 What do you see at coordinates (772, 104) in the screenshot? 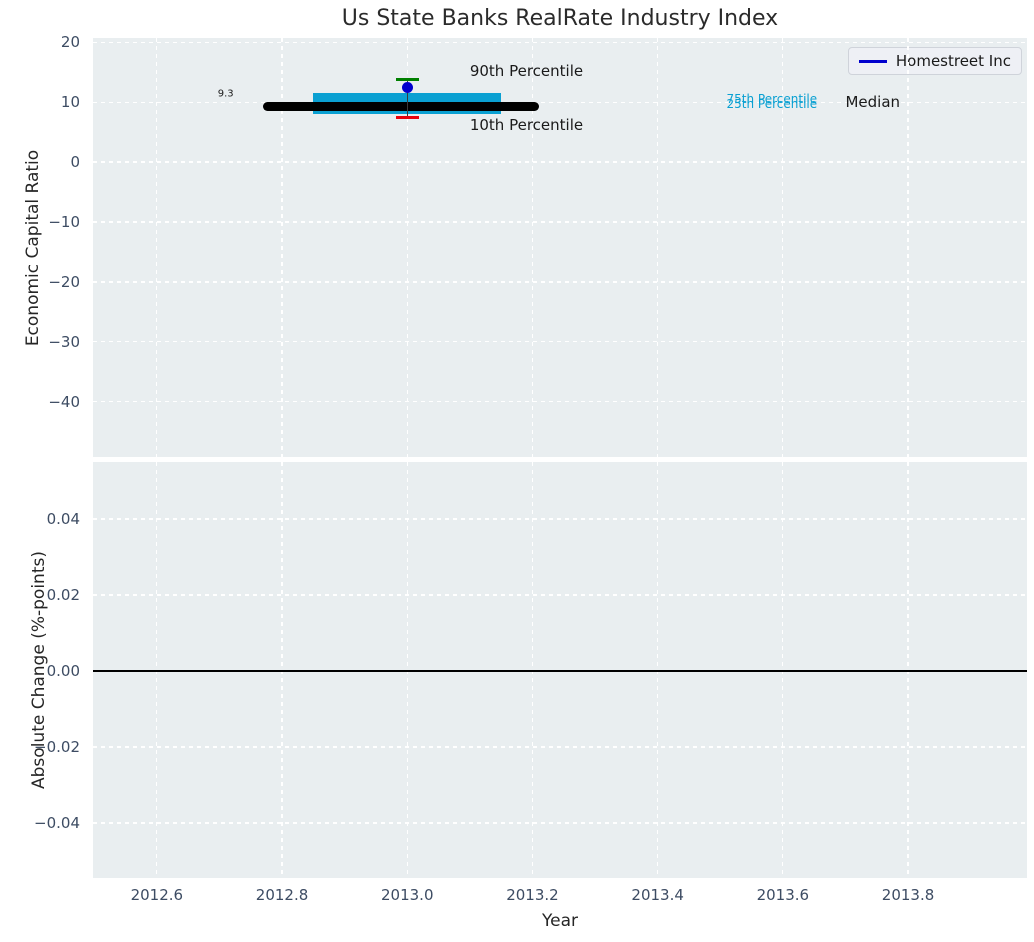
I see `annotation: 25th Percentile` at bounding box center [772, 104].